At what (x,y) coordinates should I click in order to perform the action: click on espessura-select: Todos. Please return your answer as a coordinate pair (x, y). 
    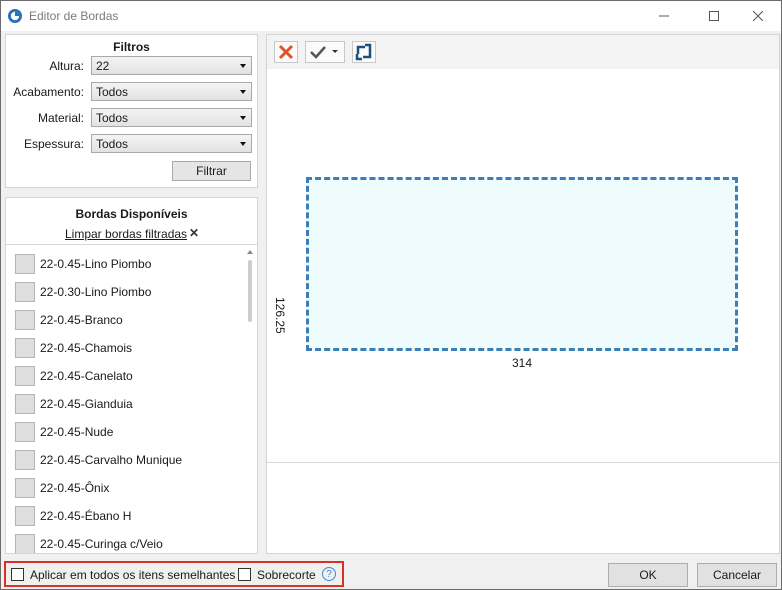
    Looking at the image, I should click on (171, 143).